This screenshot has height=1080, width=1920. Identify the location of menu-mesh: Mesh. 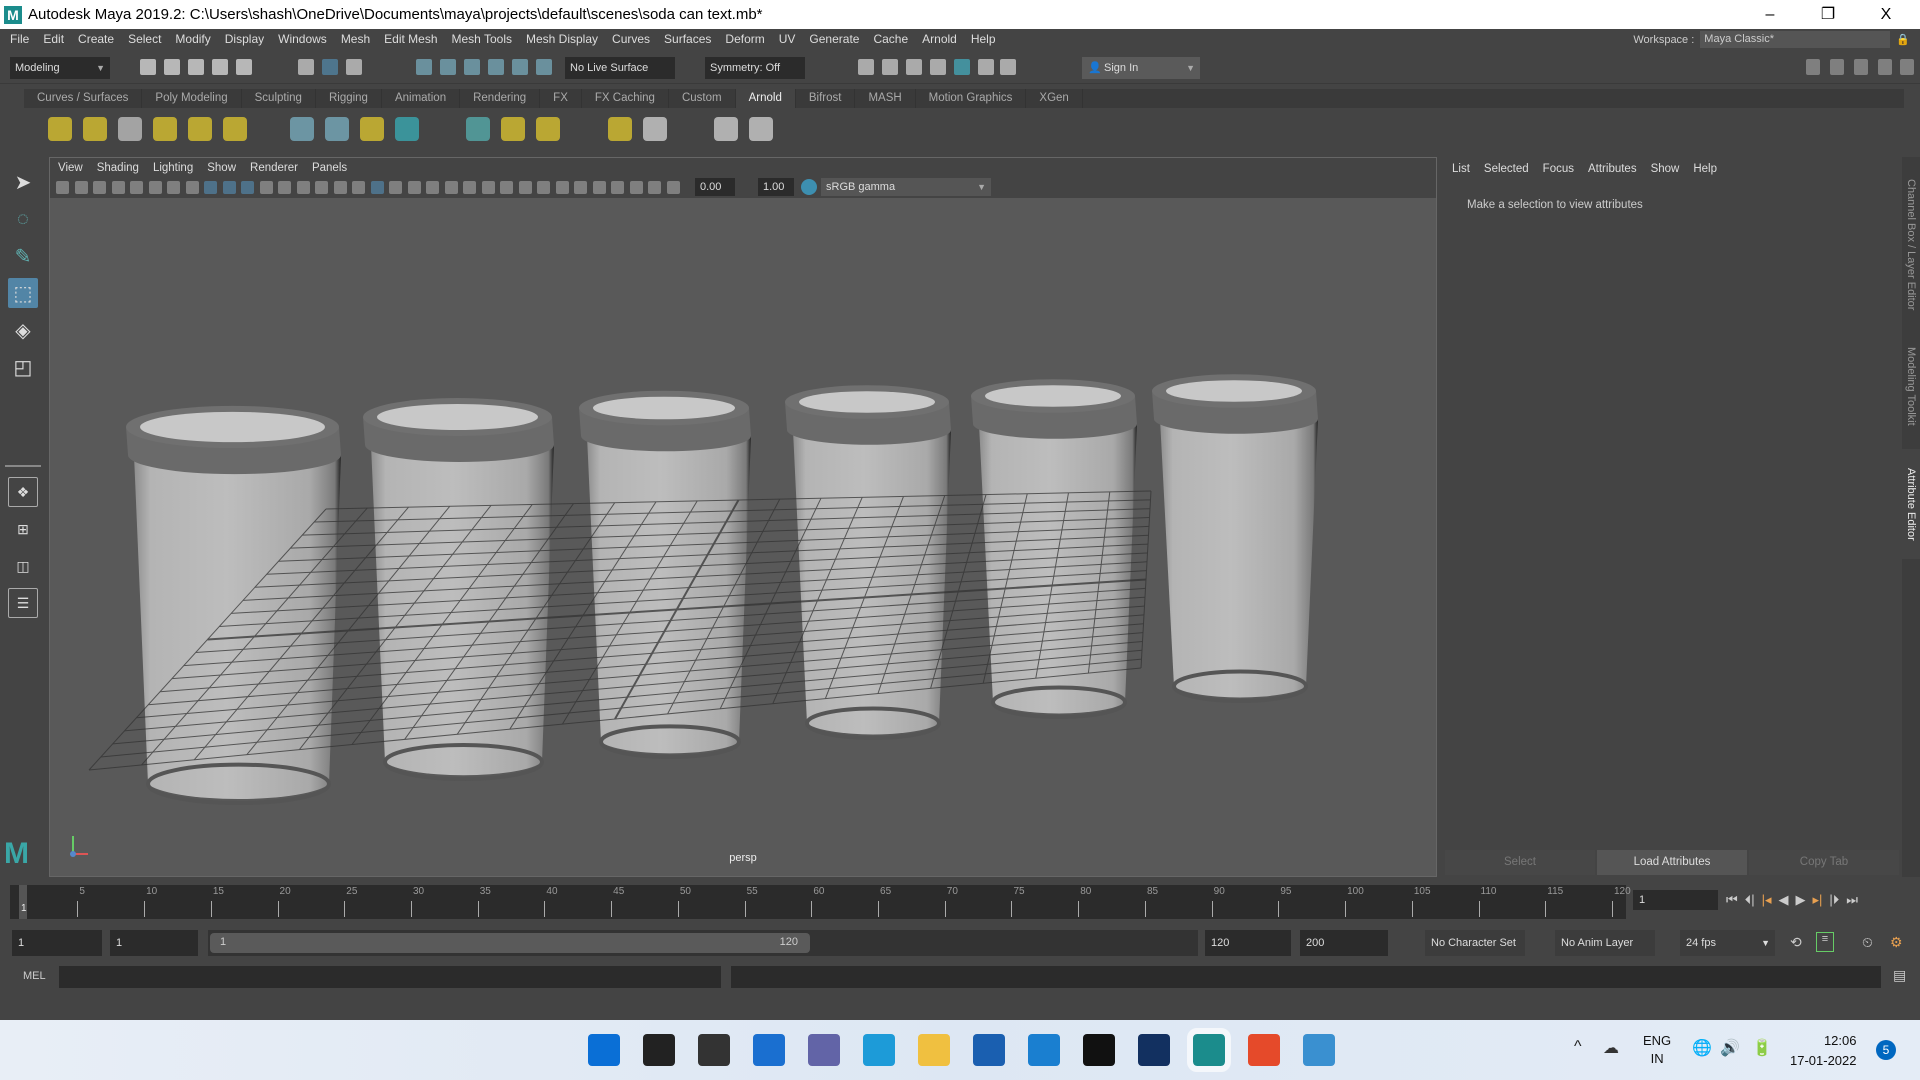
(355, 39).